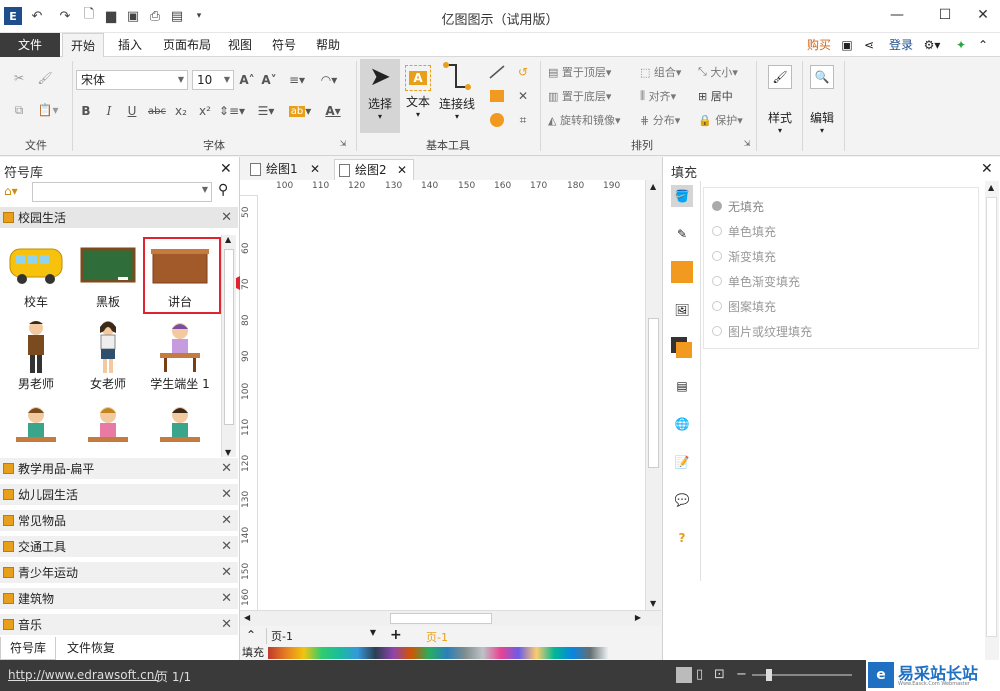  What do you see at coordinates (251, 635) in the screenshot?
I see `page-list-chevron-icon: ⌃` at bounding box center [251, 635].